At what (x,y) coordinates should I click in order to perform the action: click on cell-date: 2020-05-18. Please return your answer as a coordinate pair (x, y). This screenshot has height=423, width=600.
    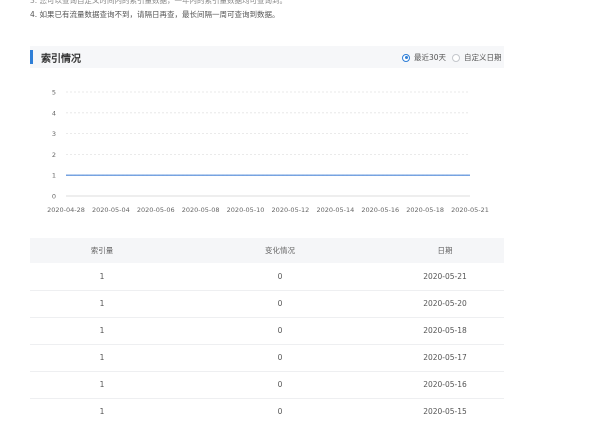
    Looking at the image, I should click on (445, 331).